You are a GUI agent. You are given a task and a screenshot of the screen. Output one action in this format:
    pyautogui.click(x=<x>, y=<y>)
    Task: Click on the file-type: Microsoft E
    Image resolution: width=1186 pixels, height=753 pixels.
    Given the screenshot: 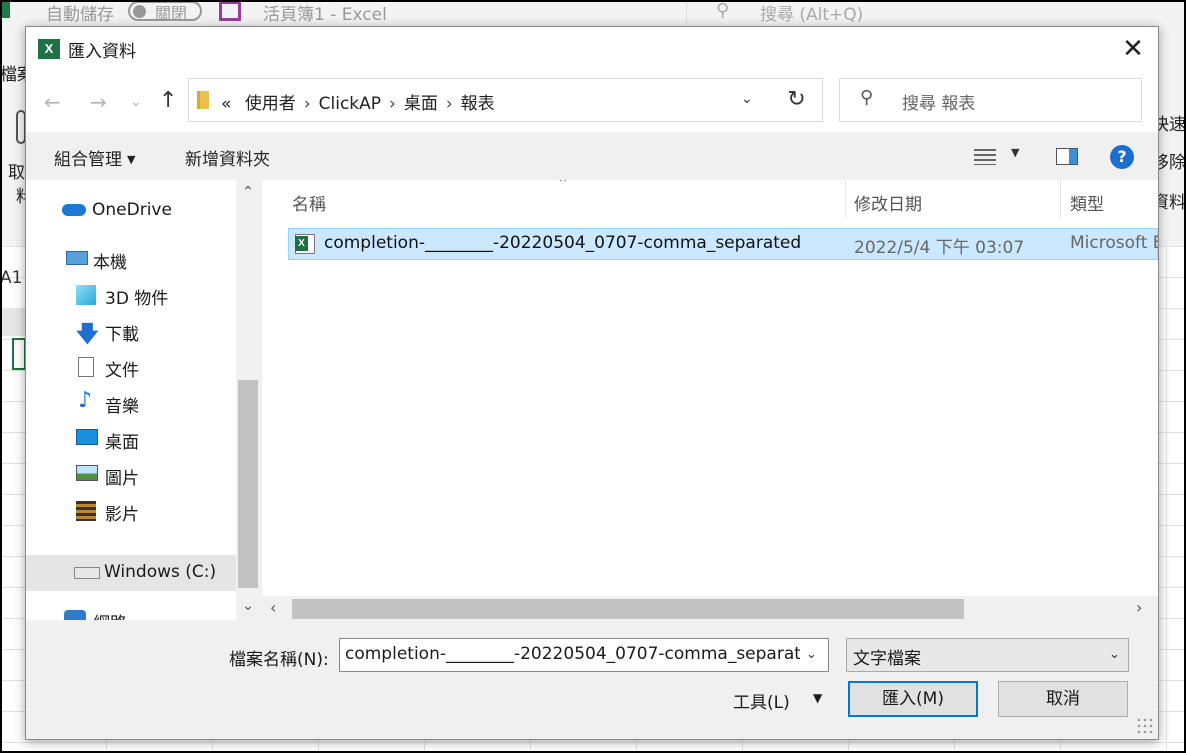 What is the action you would take?
    pyautogui.click(x=1114, y=243)
    